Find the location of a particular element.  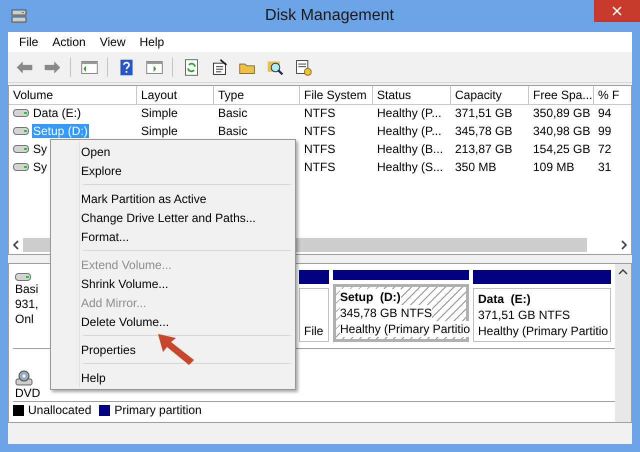

table-cell-text: 213,87 GB is located at coordinates (484, 149).